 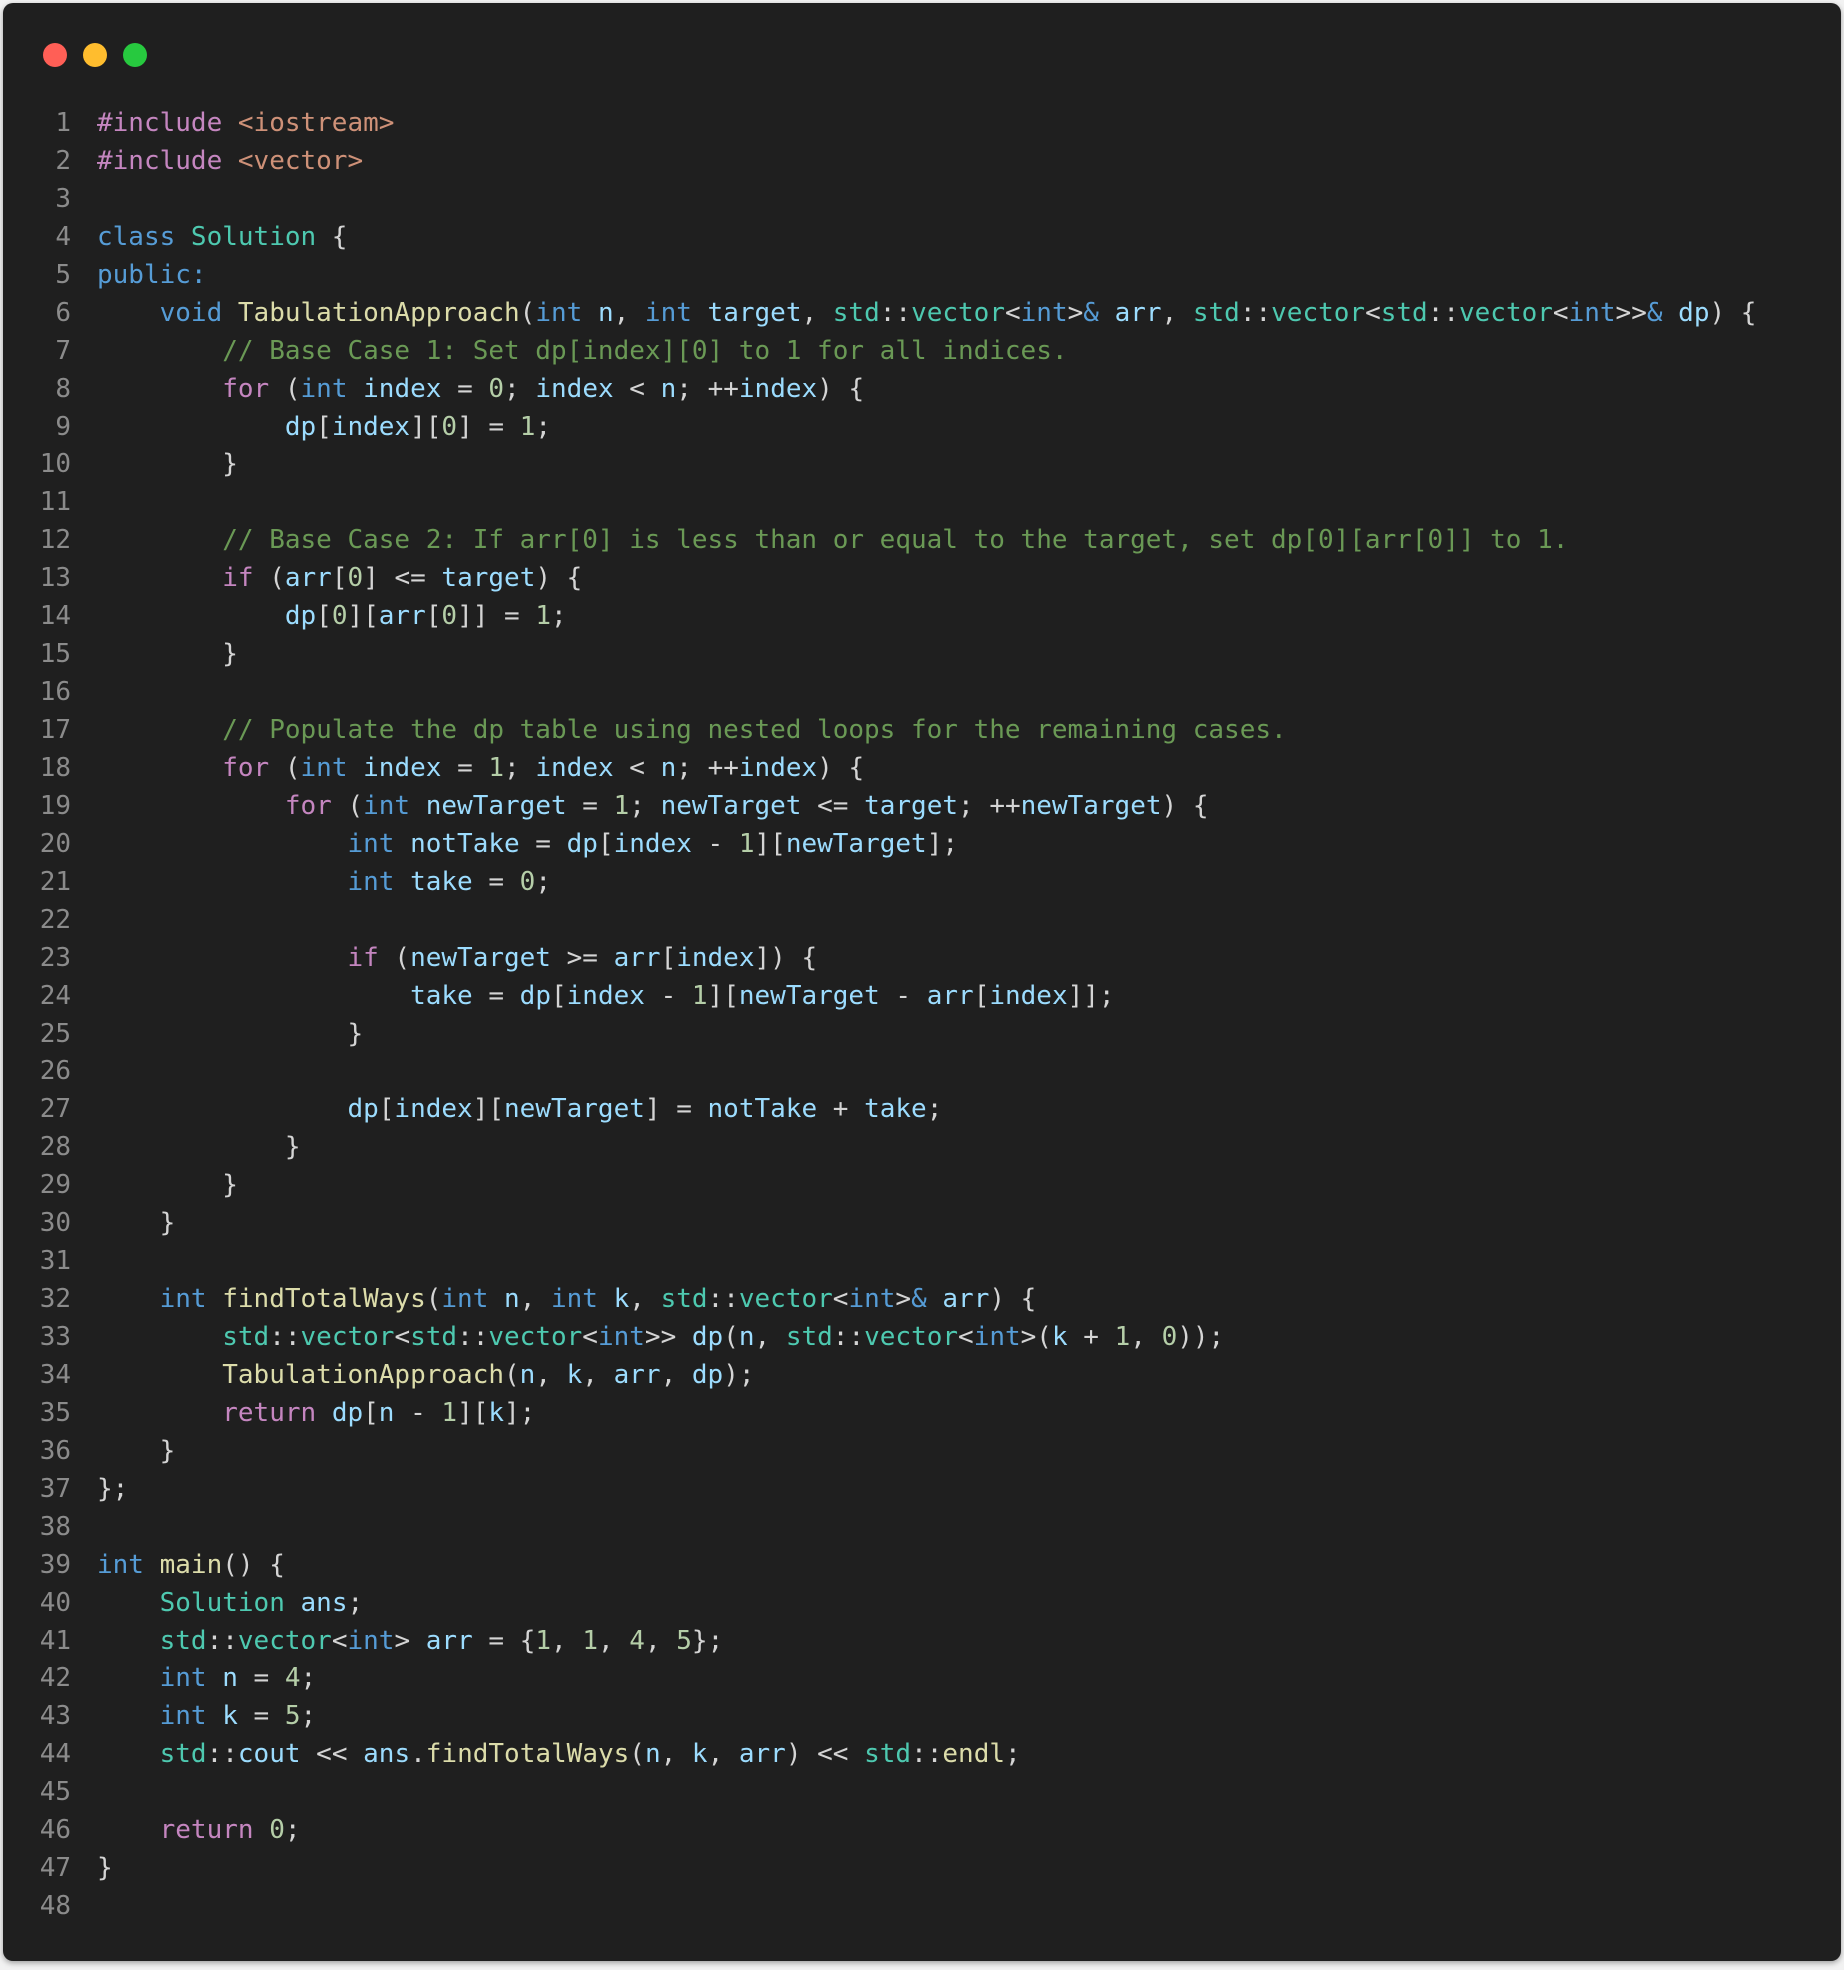 I want to click on code-token: if, so click(x=363, y=957).